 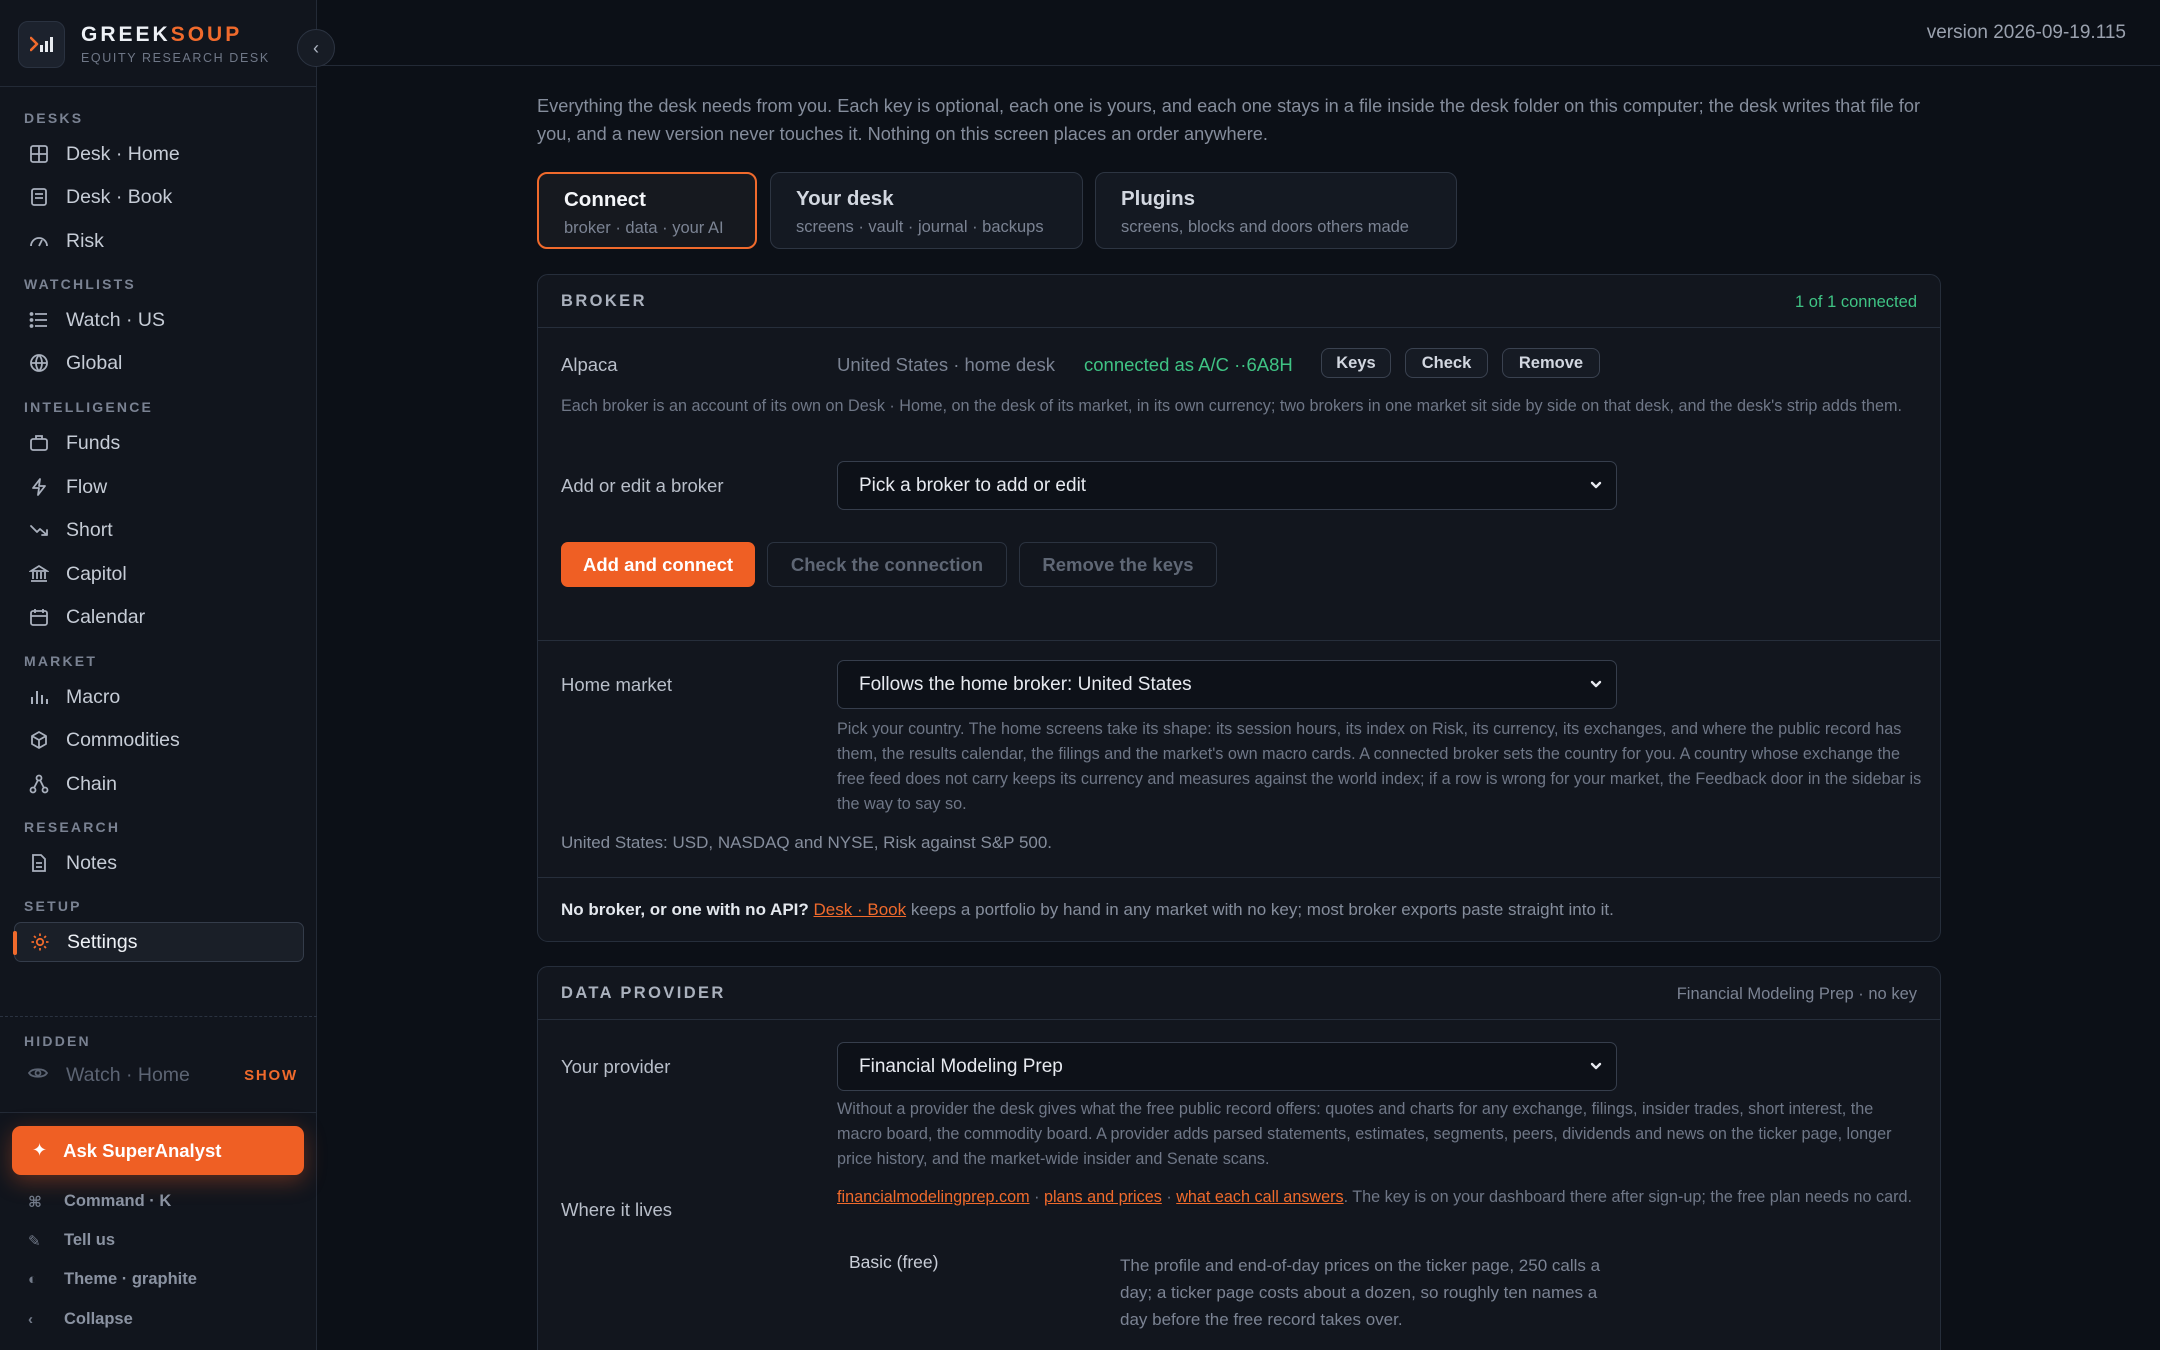 What do you see at coordinates (102, 941) in the screenshot?
I see `nav-label: Settings` at bounding box center [102, 941].